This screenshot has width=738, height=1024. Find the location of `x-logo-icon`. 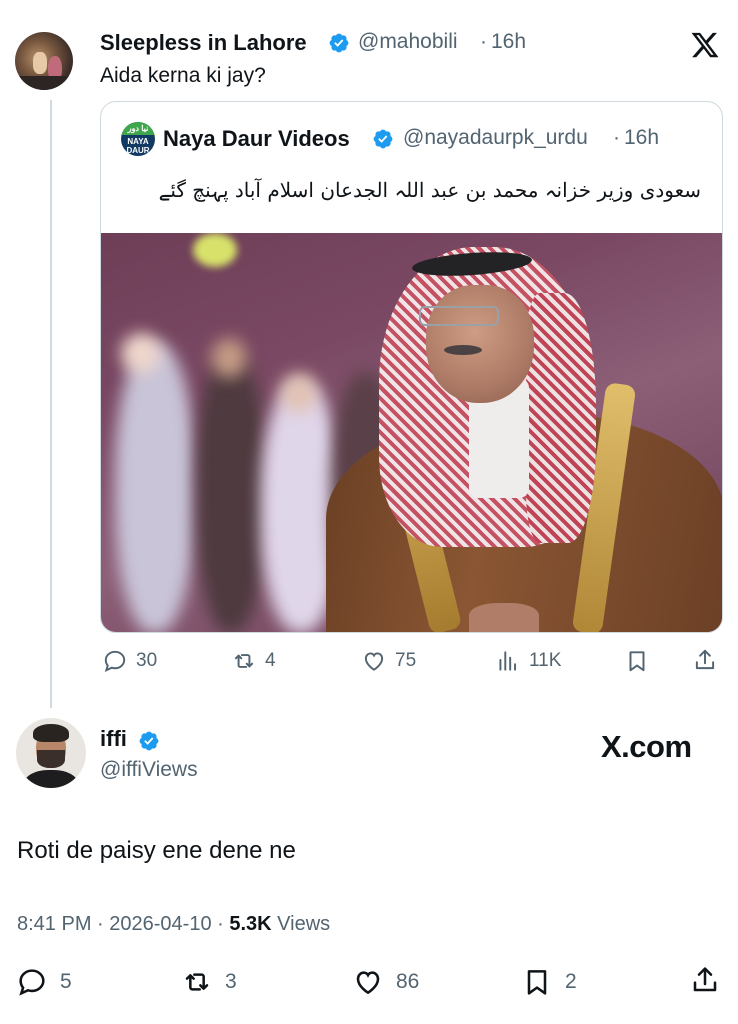

x-logo-icon is located at coordinates (705, 45).